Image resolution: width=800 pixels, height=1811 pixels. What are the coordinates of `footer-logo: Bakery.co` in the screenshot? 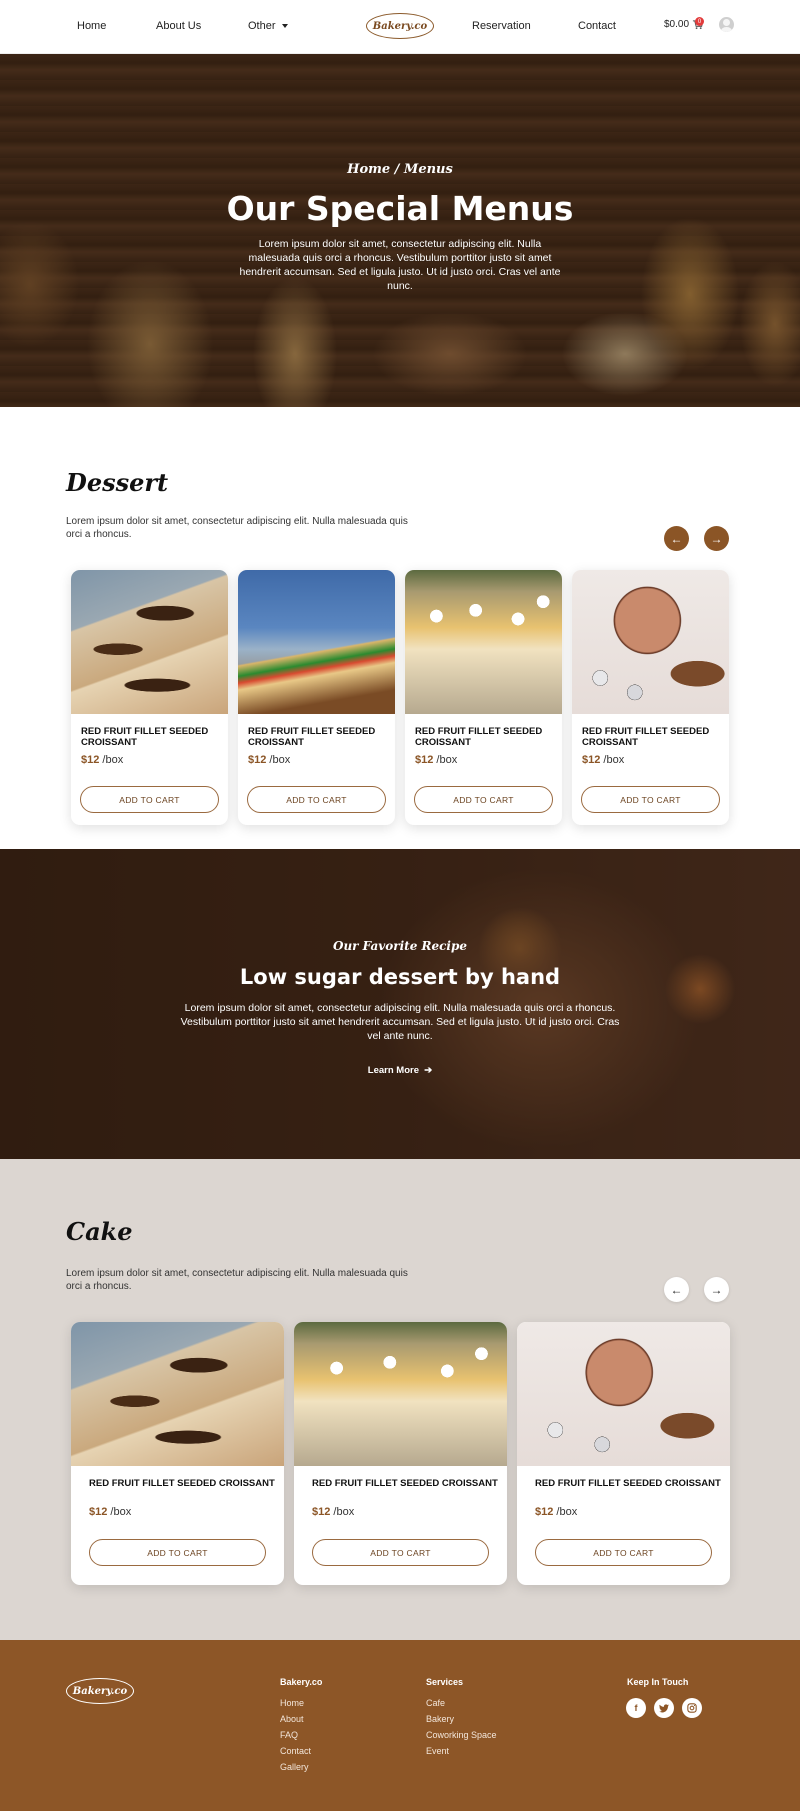 It's located at (100, 1691).